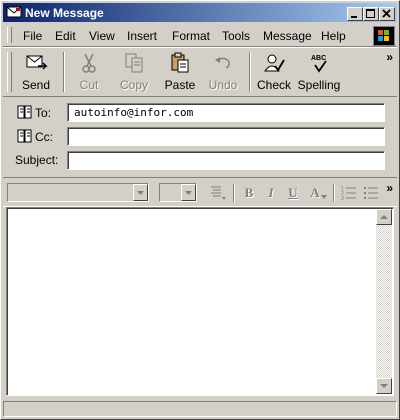  I want to click on paragraph-style-icon, so click(218, 193).